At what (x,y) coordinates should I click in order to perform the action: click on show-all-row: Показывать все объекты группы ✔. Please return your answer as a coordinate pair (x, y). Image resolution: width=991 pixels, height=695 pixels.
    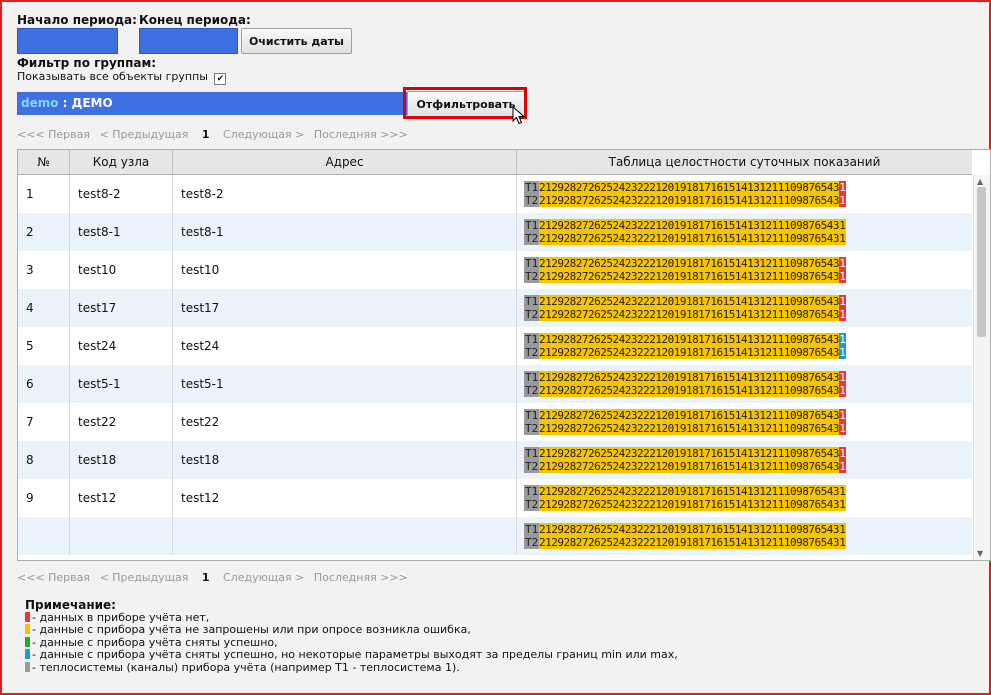
    Looking at the image, I should click on (122, 77).